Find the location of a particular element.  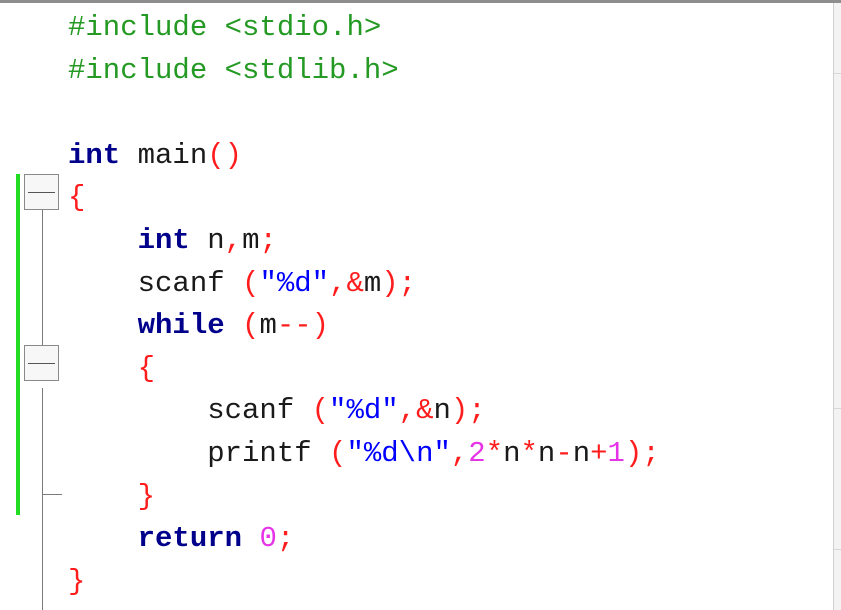

code-line: #include <stdio.h> is located at coordinates (364, 28).